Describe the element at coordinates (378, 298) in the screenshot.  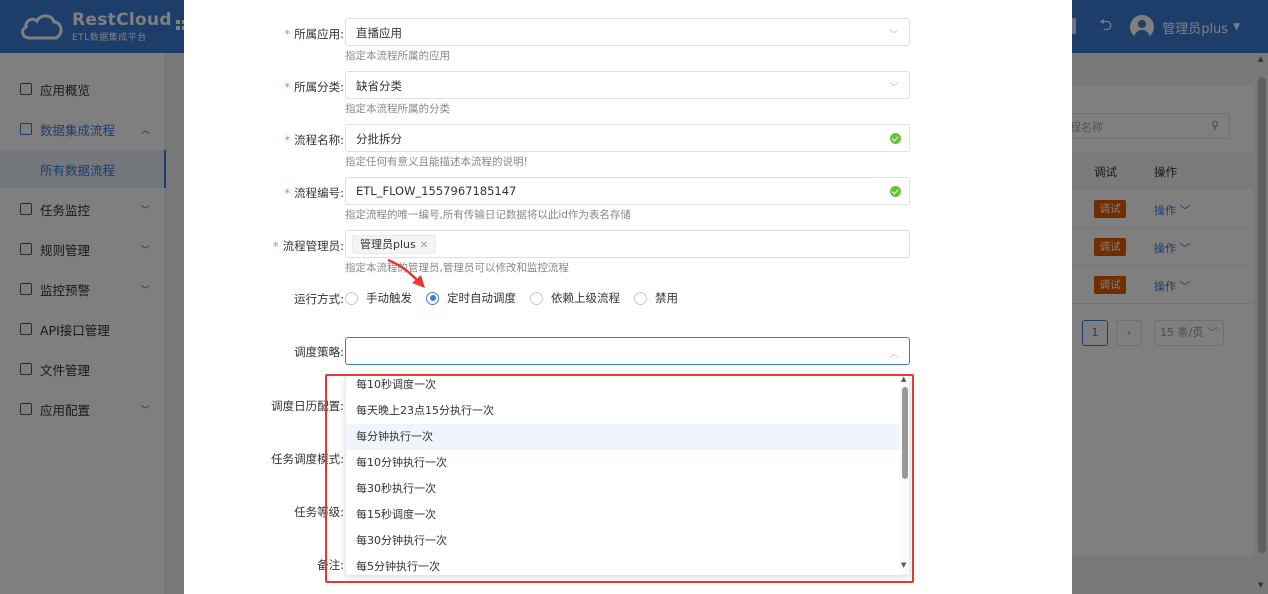
I see `radio-manual: 手动触发` at that location.